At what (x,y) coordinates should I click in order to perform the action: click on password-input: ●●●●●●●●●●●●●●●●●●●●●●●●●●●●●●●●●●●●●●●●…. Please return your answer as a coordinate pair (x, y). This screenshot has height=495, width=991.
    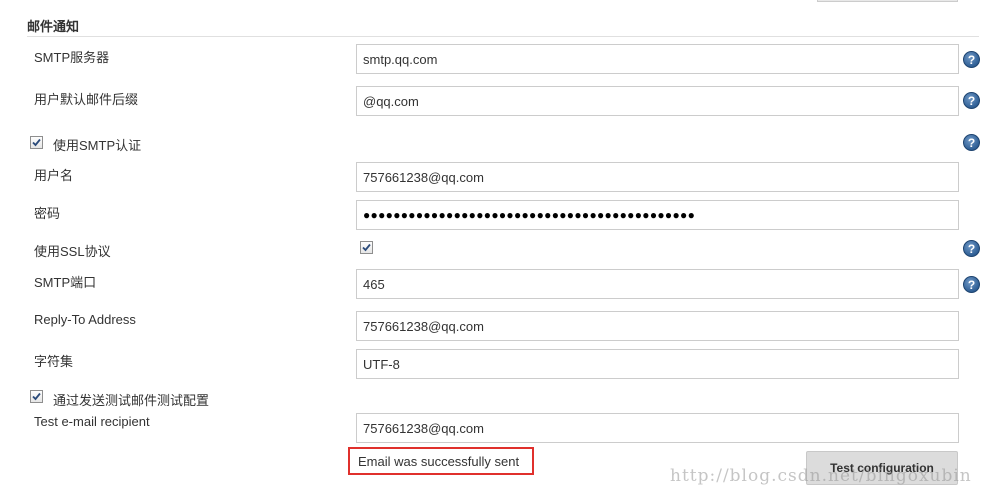
    Looking at the image, I should click on (657, 215).